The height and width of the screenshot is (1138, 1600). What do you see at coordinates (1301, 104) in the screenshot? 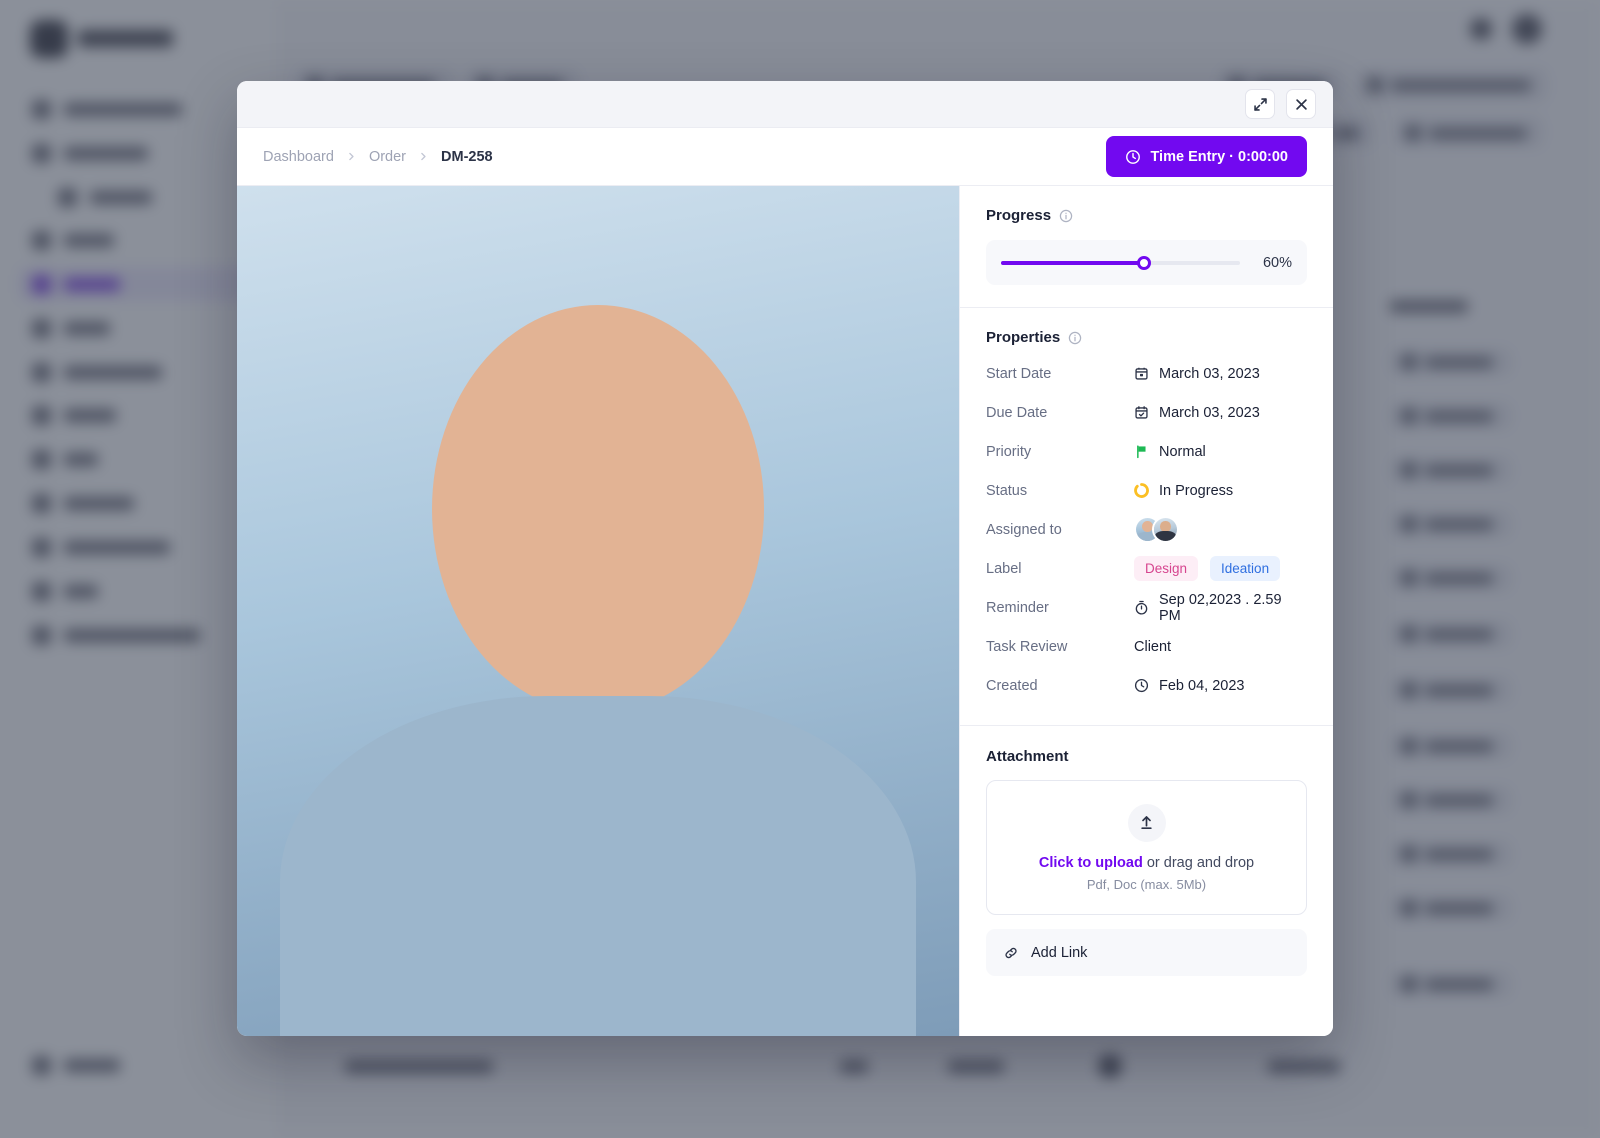
I see `close-icon` at bounding box center [1301, 104].